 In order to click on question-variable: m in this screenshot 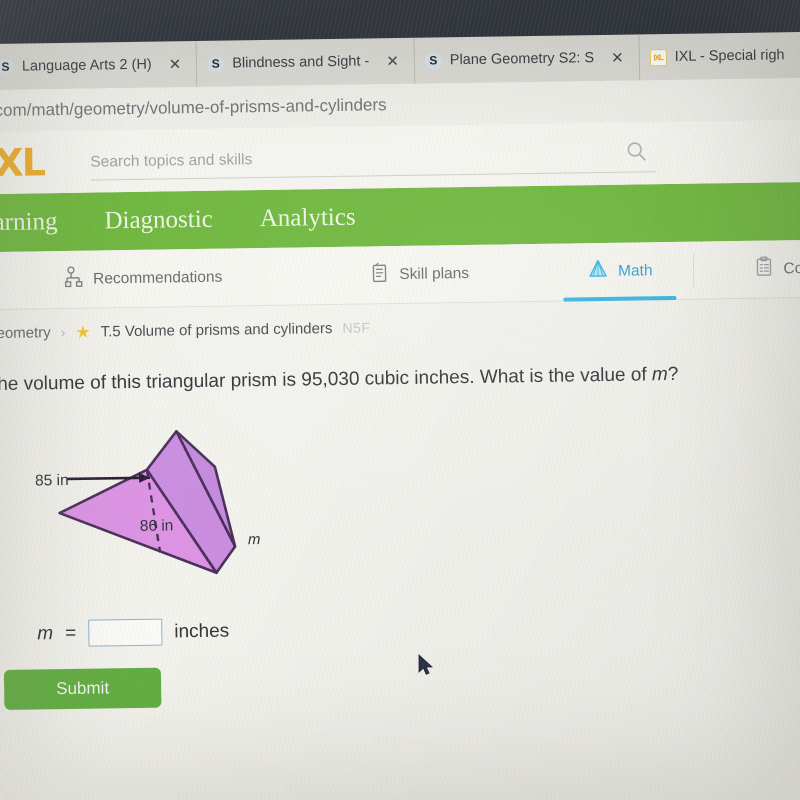, I will do `click(659, 375)`.